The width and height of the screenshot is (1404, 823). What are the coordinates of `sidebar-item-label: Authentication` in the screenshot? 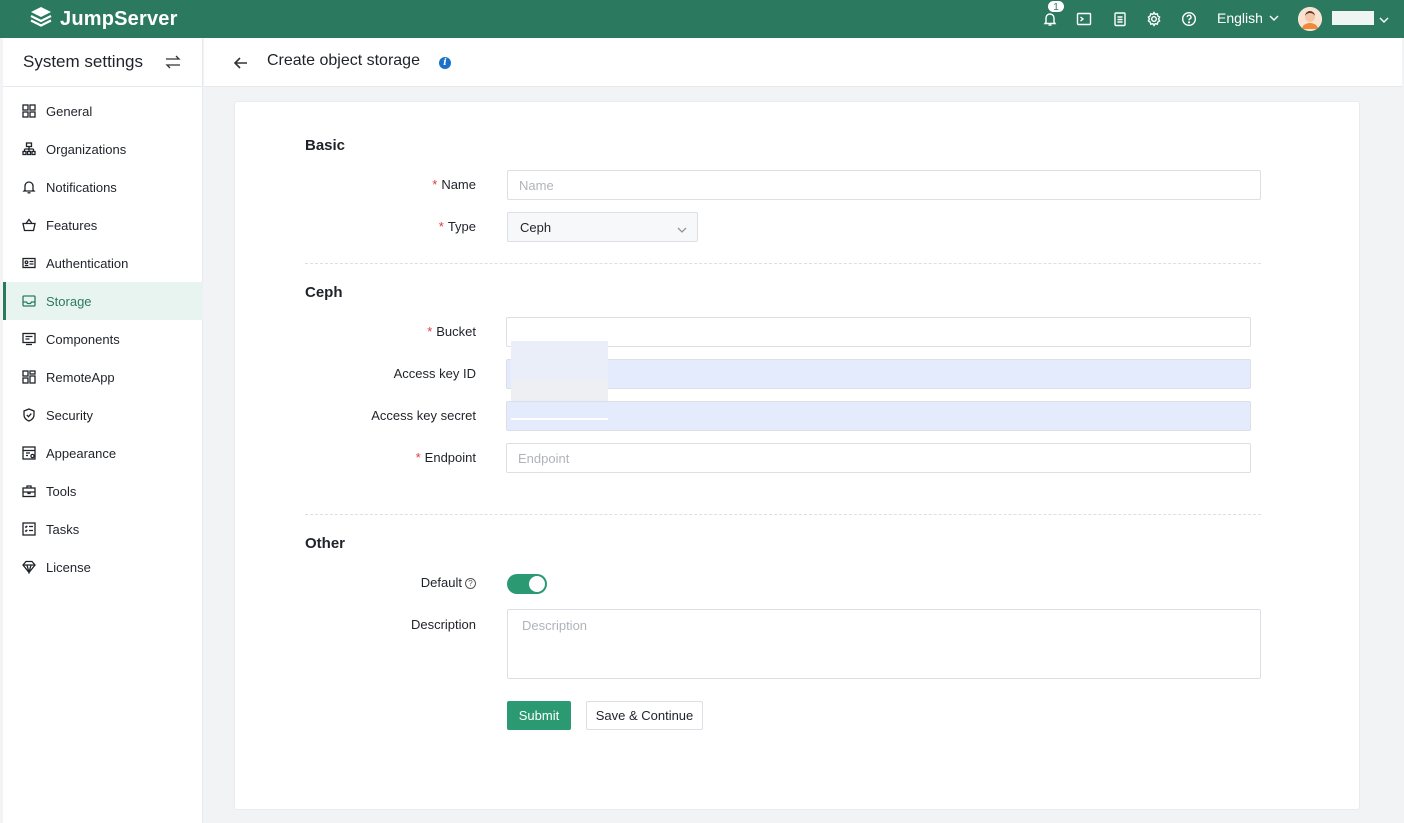 It's located at (87, 263).